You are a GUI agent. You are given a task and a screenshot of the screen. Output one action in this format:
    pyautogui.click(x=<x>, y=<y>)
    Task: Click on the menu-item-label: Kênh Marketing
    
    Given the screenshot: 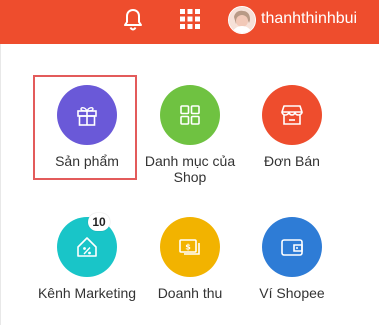 What is the action you would take?
    pyautogui.click(x=87, y=293)
    